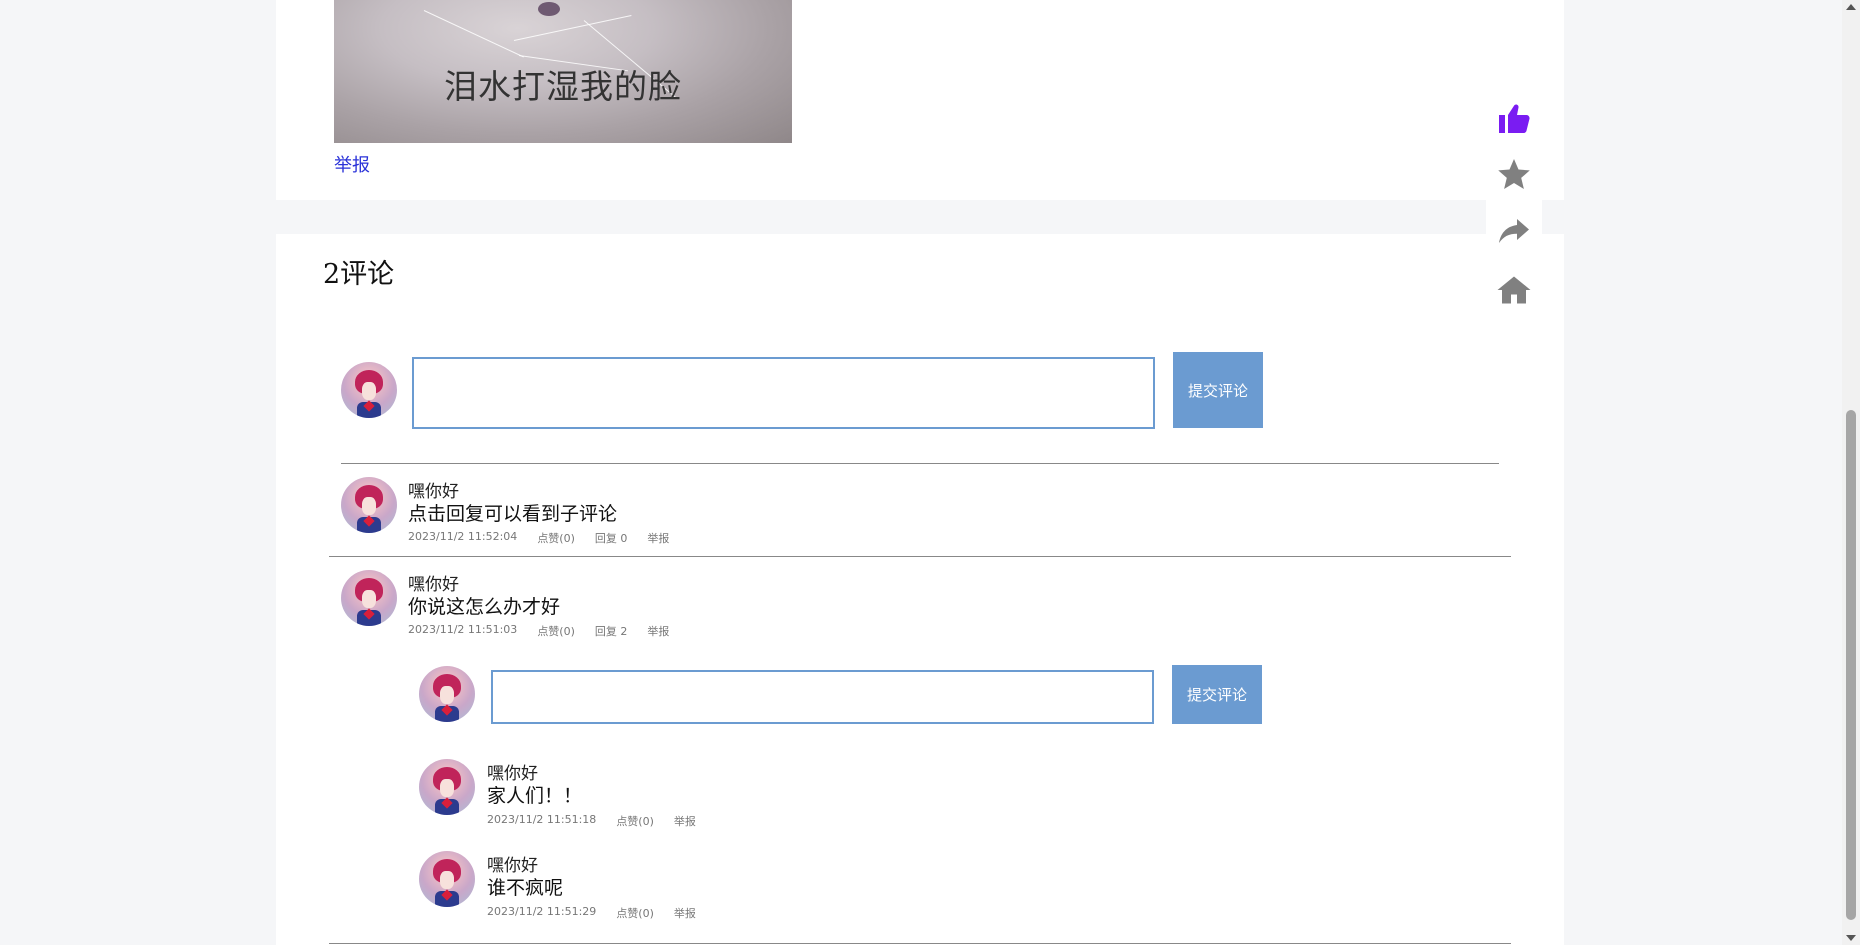  I want to click on post-image: 泪水打湿我的脸, so click(563, 71).